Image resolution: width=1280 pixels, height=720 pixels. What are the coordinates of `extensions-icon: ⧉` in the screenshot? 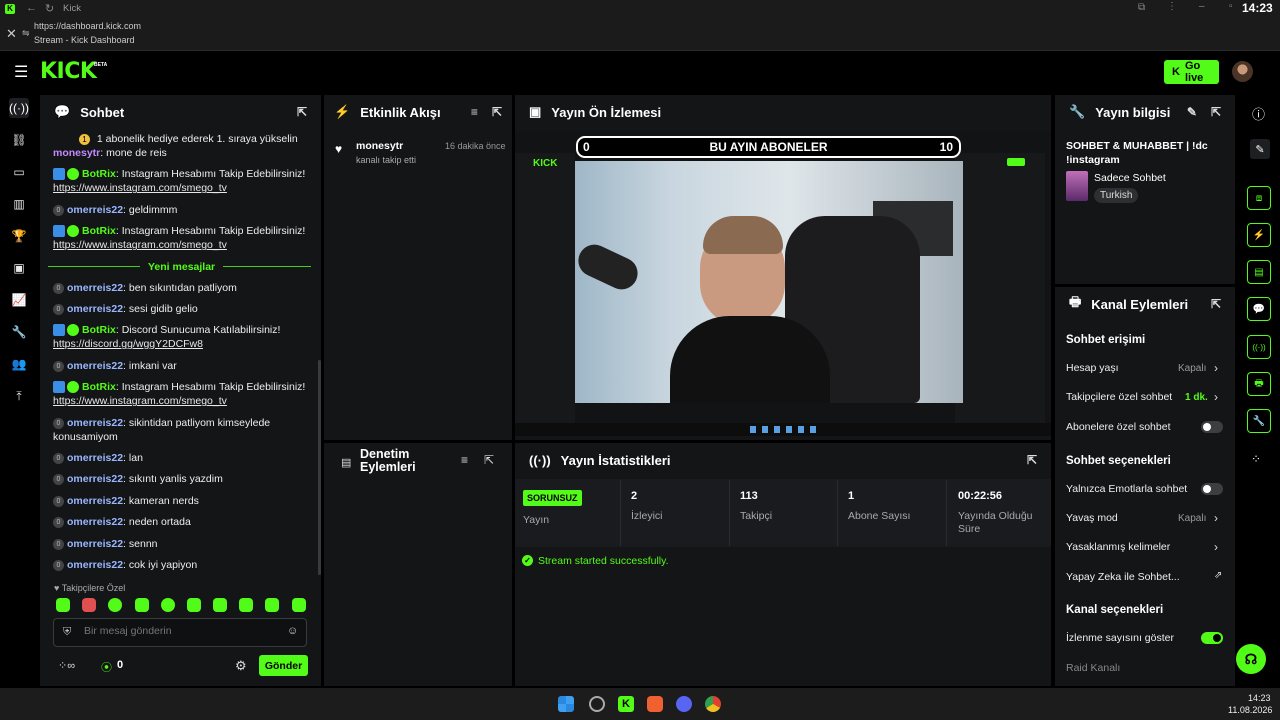 It's located at (1141, 7).